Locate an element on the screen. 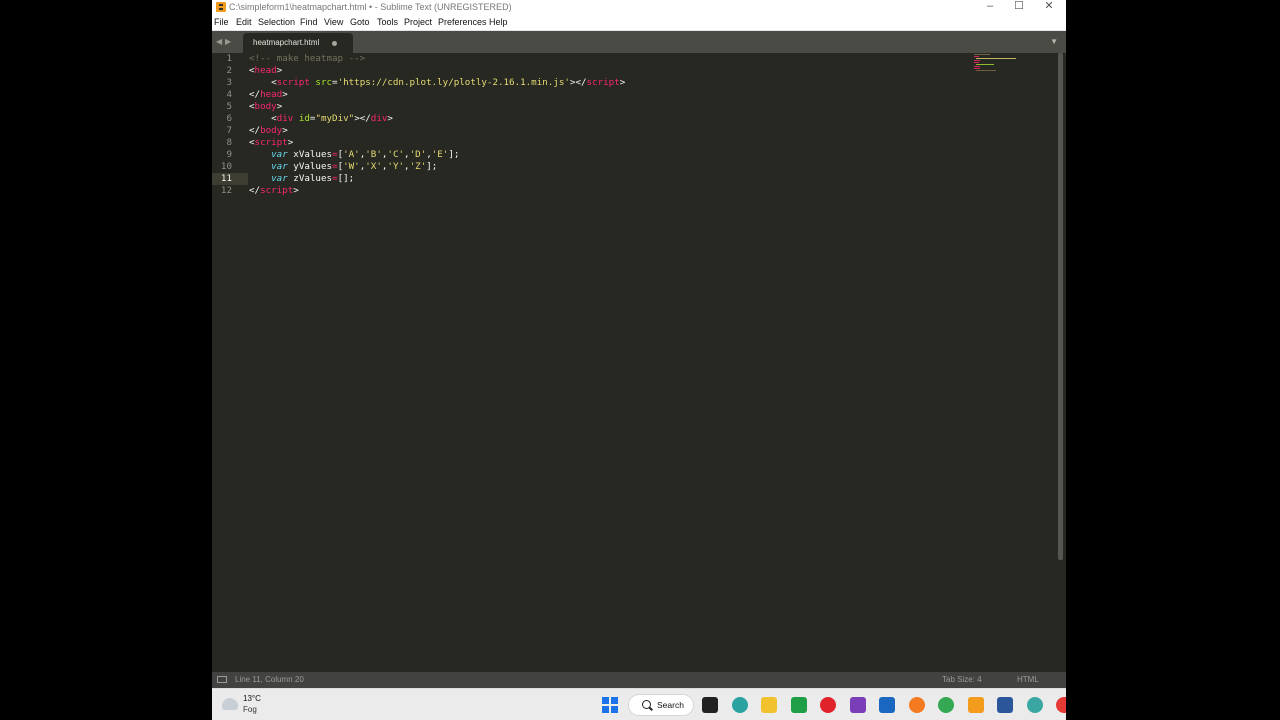 This screenshot has width=1280, height=720. code-line: var yValues=['W','X','Y','Z']; is located at coordinates (343, 167).